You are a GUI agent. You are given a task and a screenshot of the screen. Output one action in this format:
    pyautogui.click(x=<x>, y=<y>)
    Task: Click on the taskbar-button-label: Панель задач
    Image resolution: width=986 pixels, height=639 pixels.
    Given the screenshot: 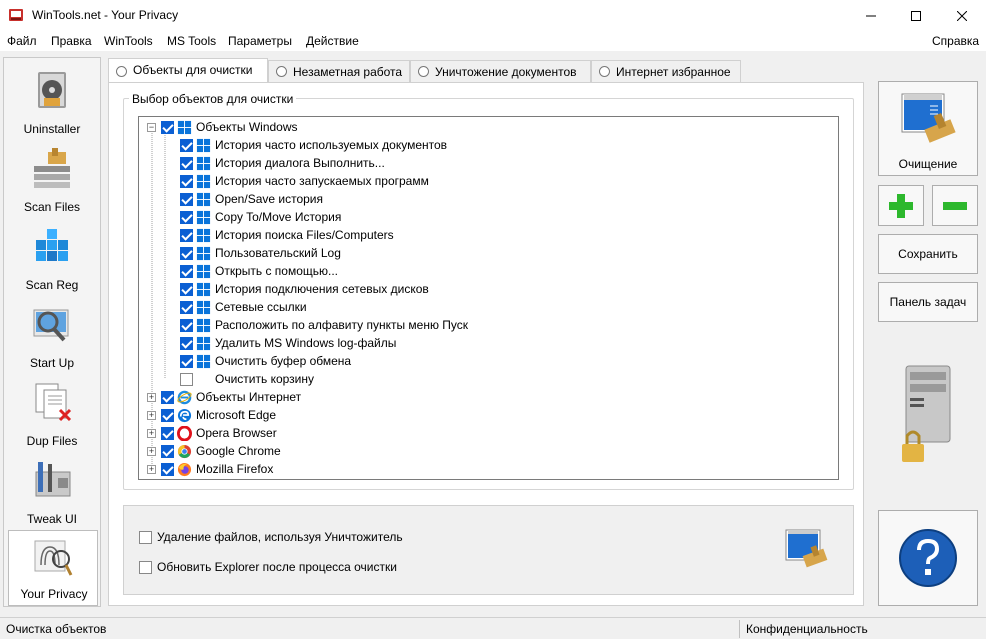 What is the action you would take?
    pyautogui.click(x=928, y=302)
    